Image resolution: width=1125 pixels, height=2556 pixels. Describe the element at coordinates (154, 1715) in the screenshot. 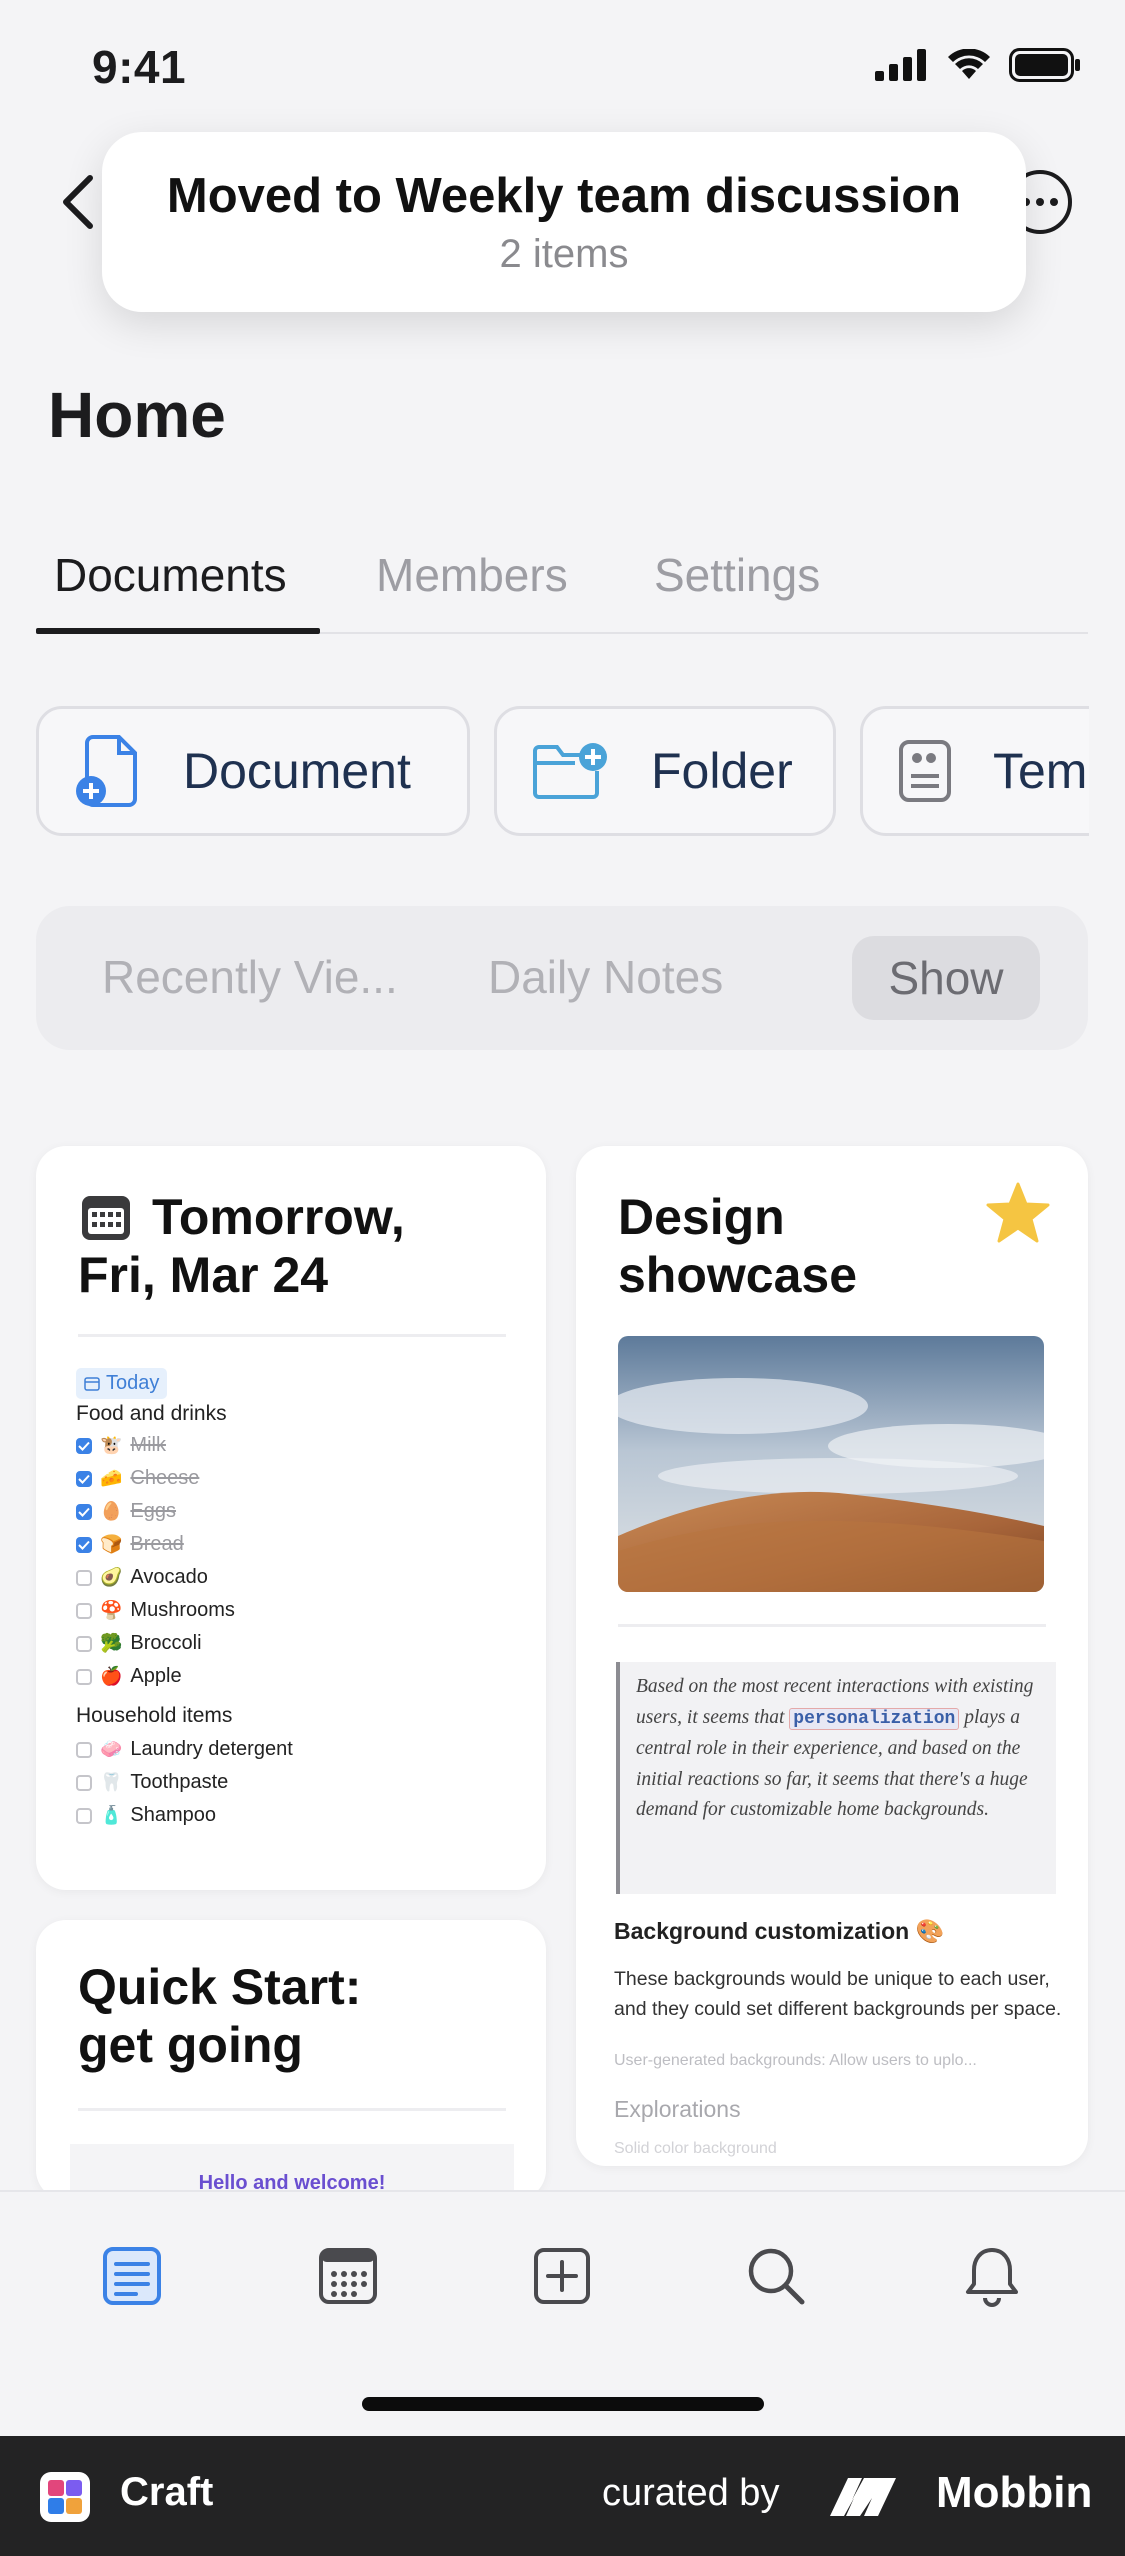

I see `household-heading: Household items` at that location.